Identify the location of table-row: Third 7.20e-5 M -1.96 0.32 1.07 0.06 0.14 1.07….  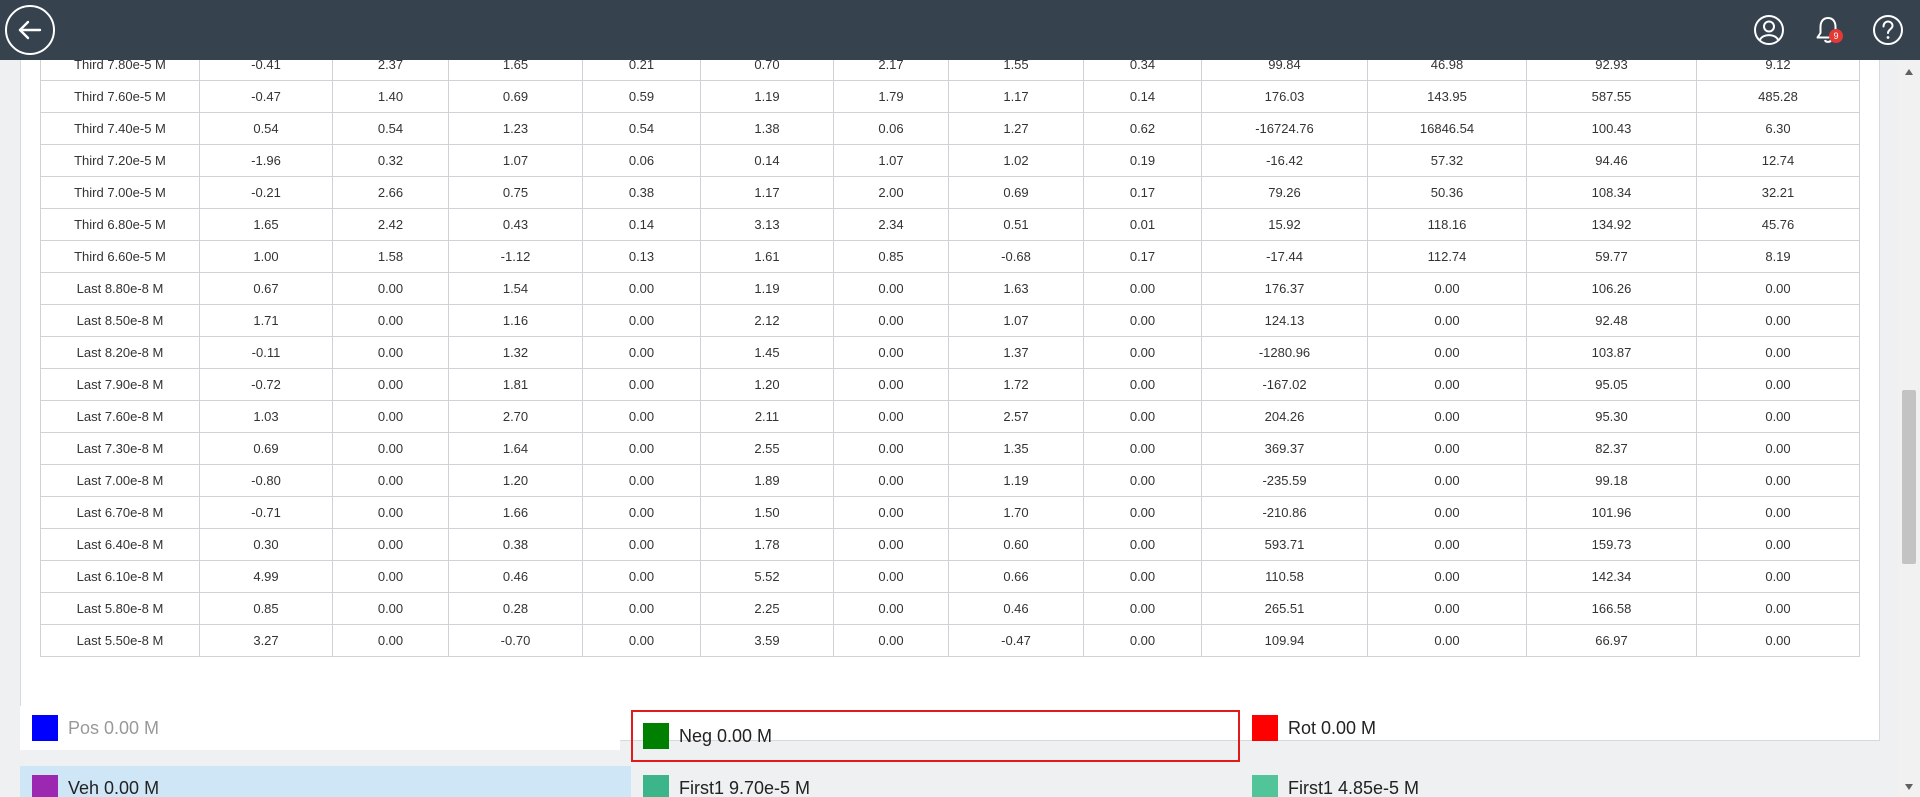
(950, 160).